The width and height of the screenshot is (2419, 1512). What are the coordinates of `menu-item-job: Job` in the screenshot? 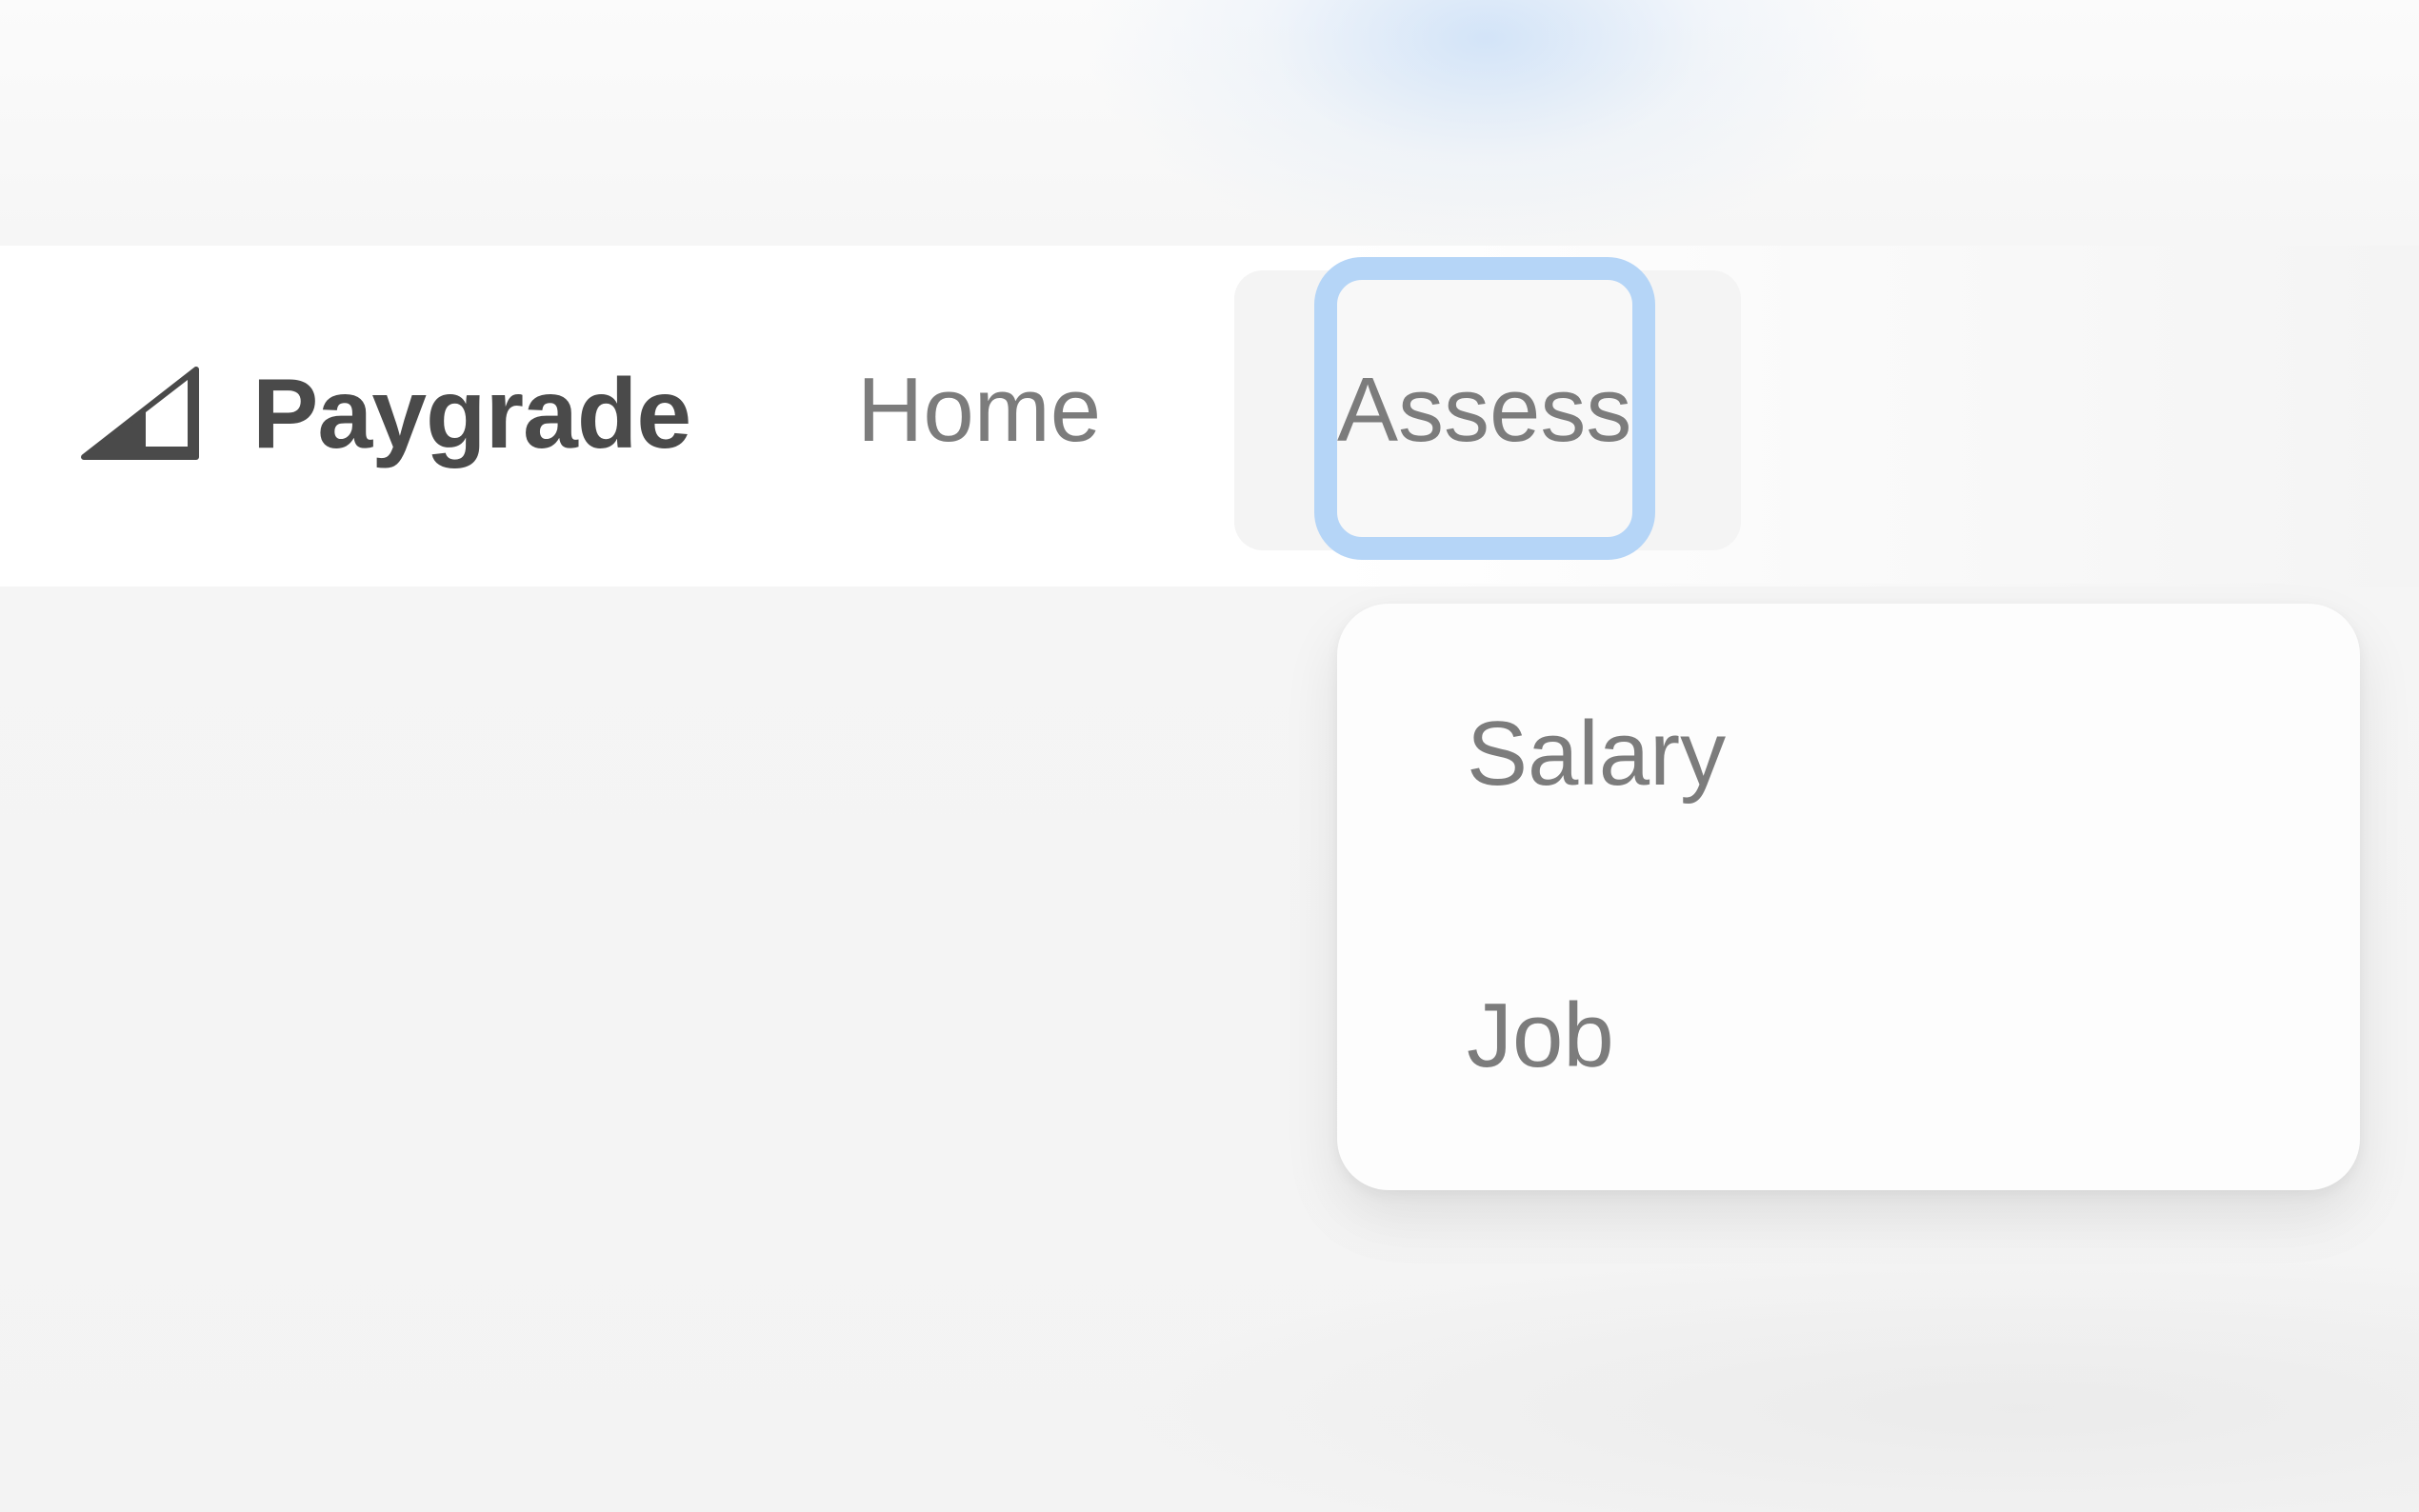 It's located at (1540, 1036).